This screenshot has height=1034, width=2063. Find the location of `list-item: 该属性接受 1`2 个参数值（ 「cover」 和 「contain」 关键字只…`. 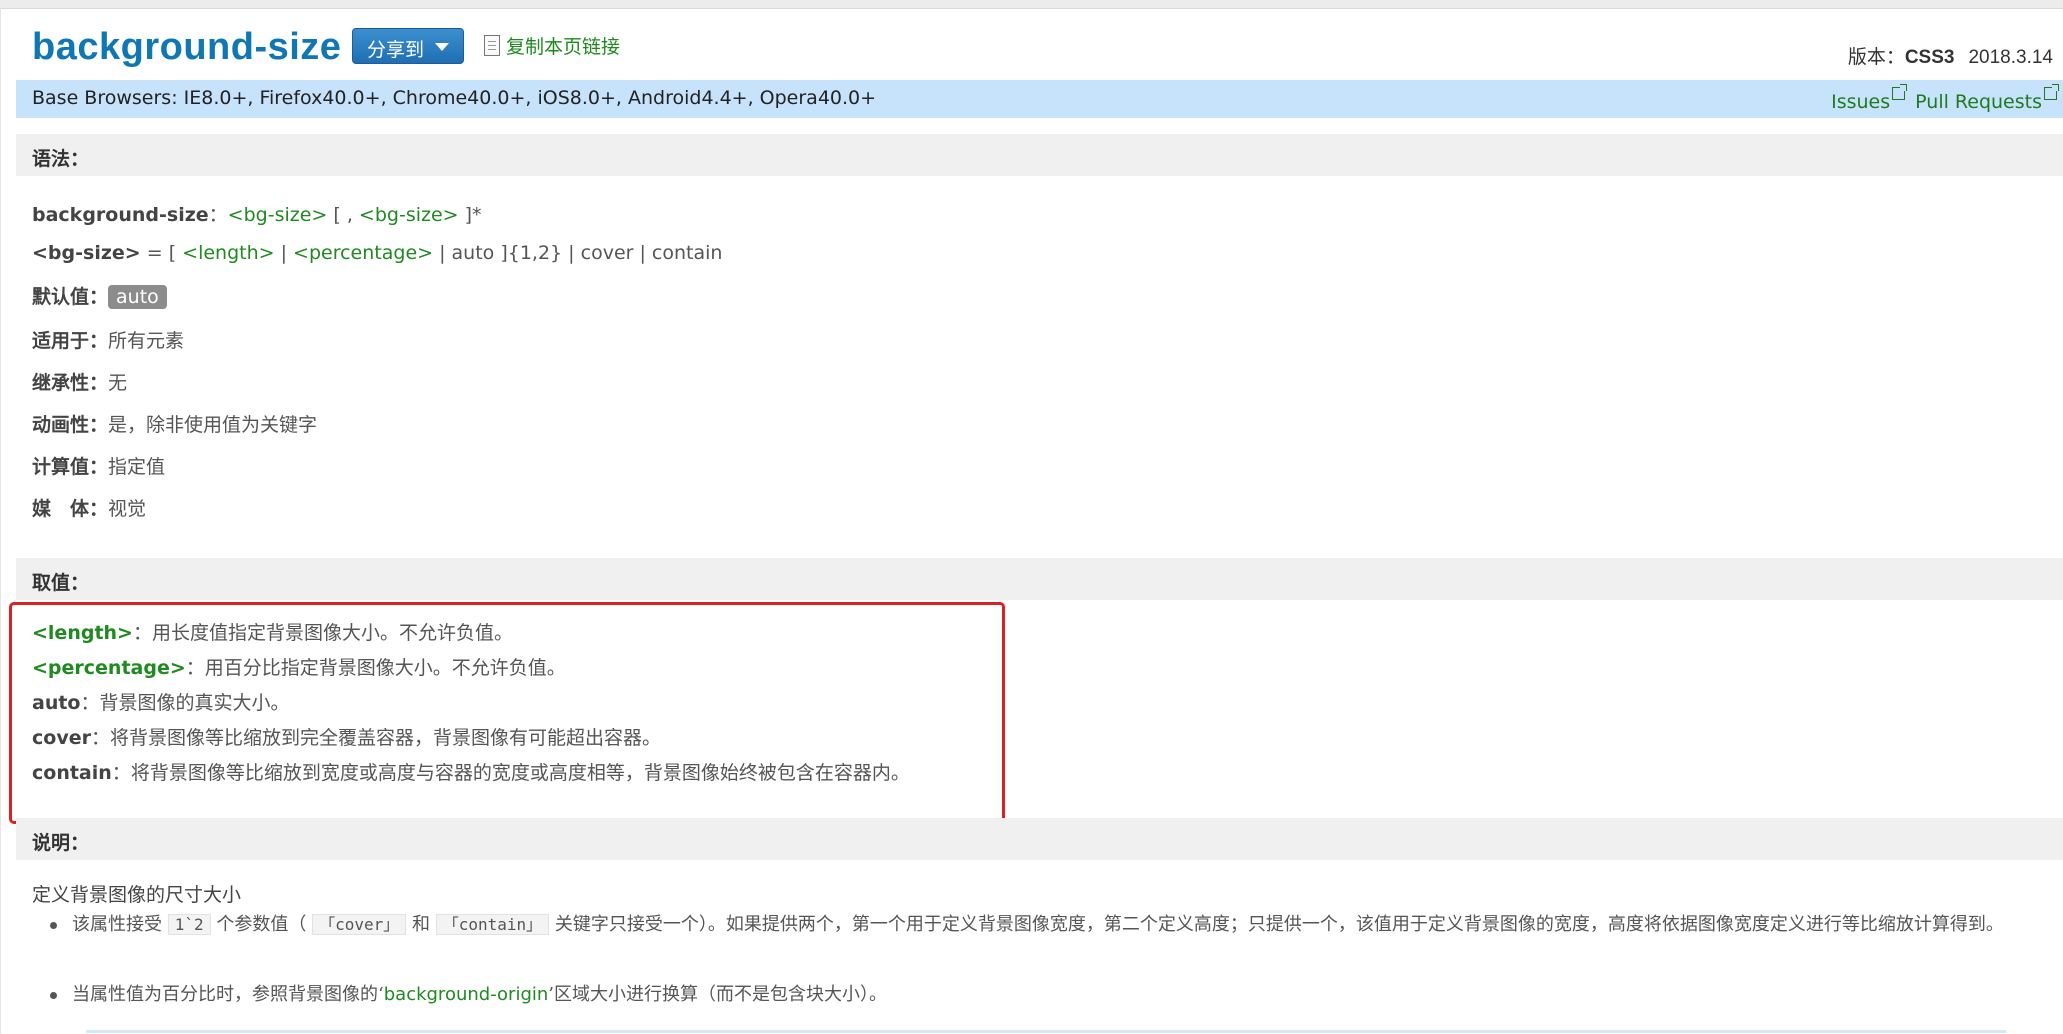

list-item: 该属性接受 1`2 个参数值（ 「cover」 和 「contain」 关键字只… is located at coordinates (1041, 925).